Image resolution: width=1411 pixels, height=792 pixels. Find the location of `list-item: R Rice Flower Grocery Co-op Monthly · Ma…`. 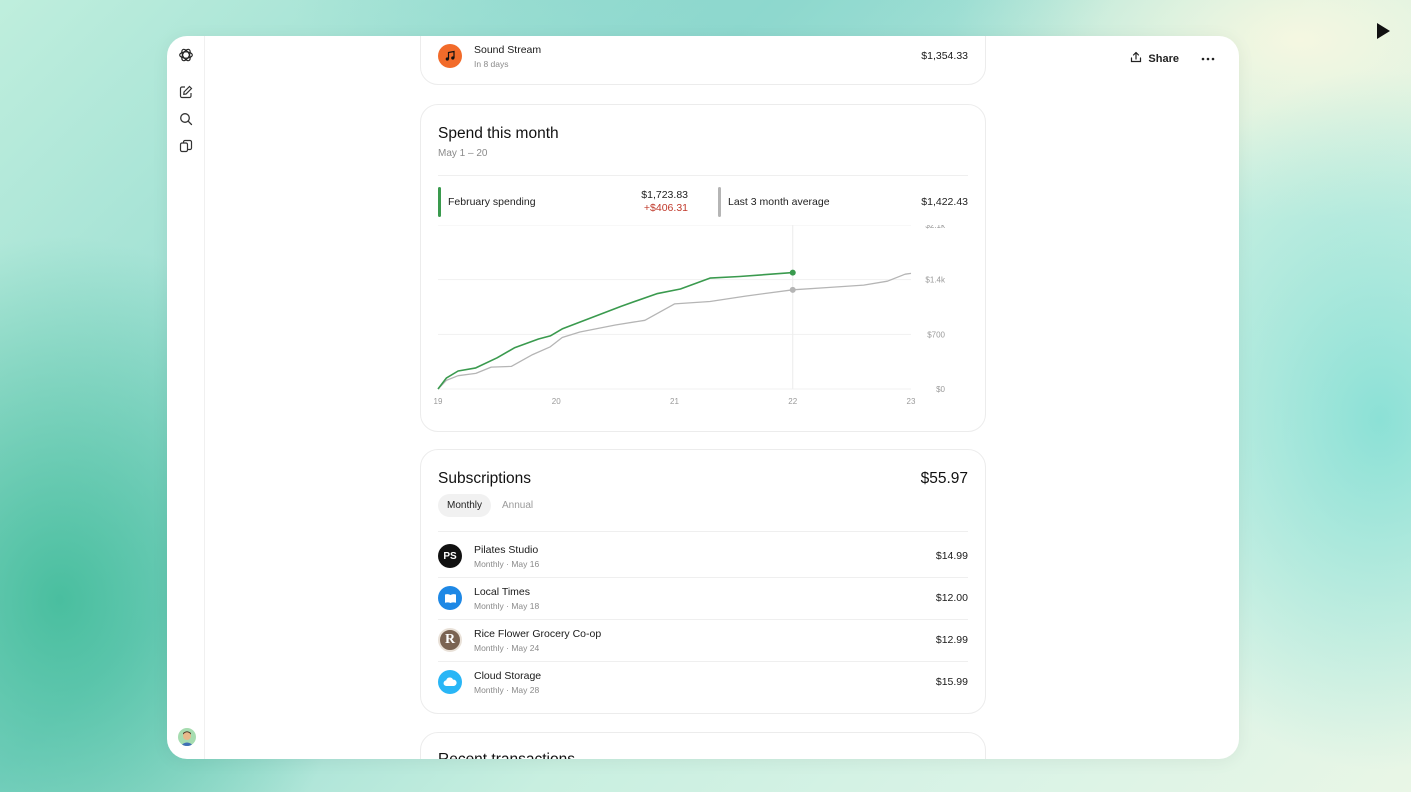

list-item: R Rice Flower Grocery Co-op Monthly · Ma… is located at coordinates (703, 640).